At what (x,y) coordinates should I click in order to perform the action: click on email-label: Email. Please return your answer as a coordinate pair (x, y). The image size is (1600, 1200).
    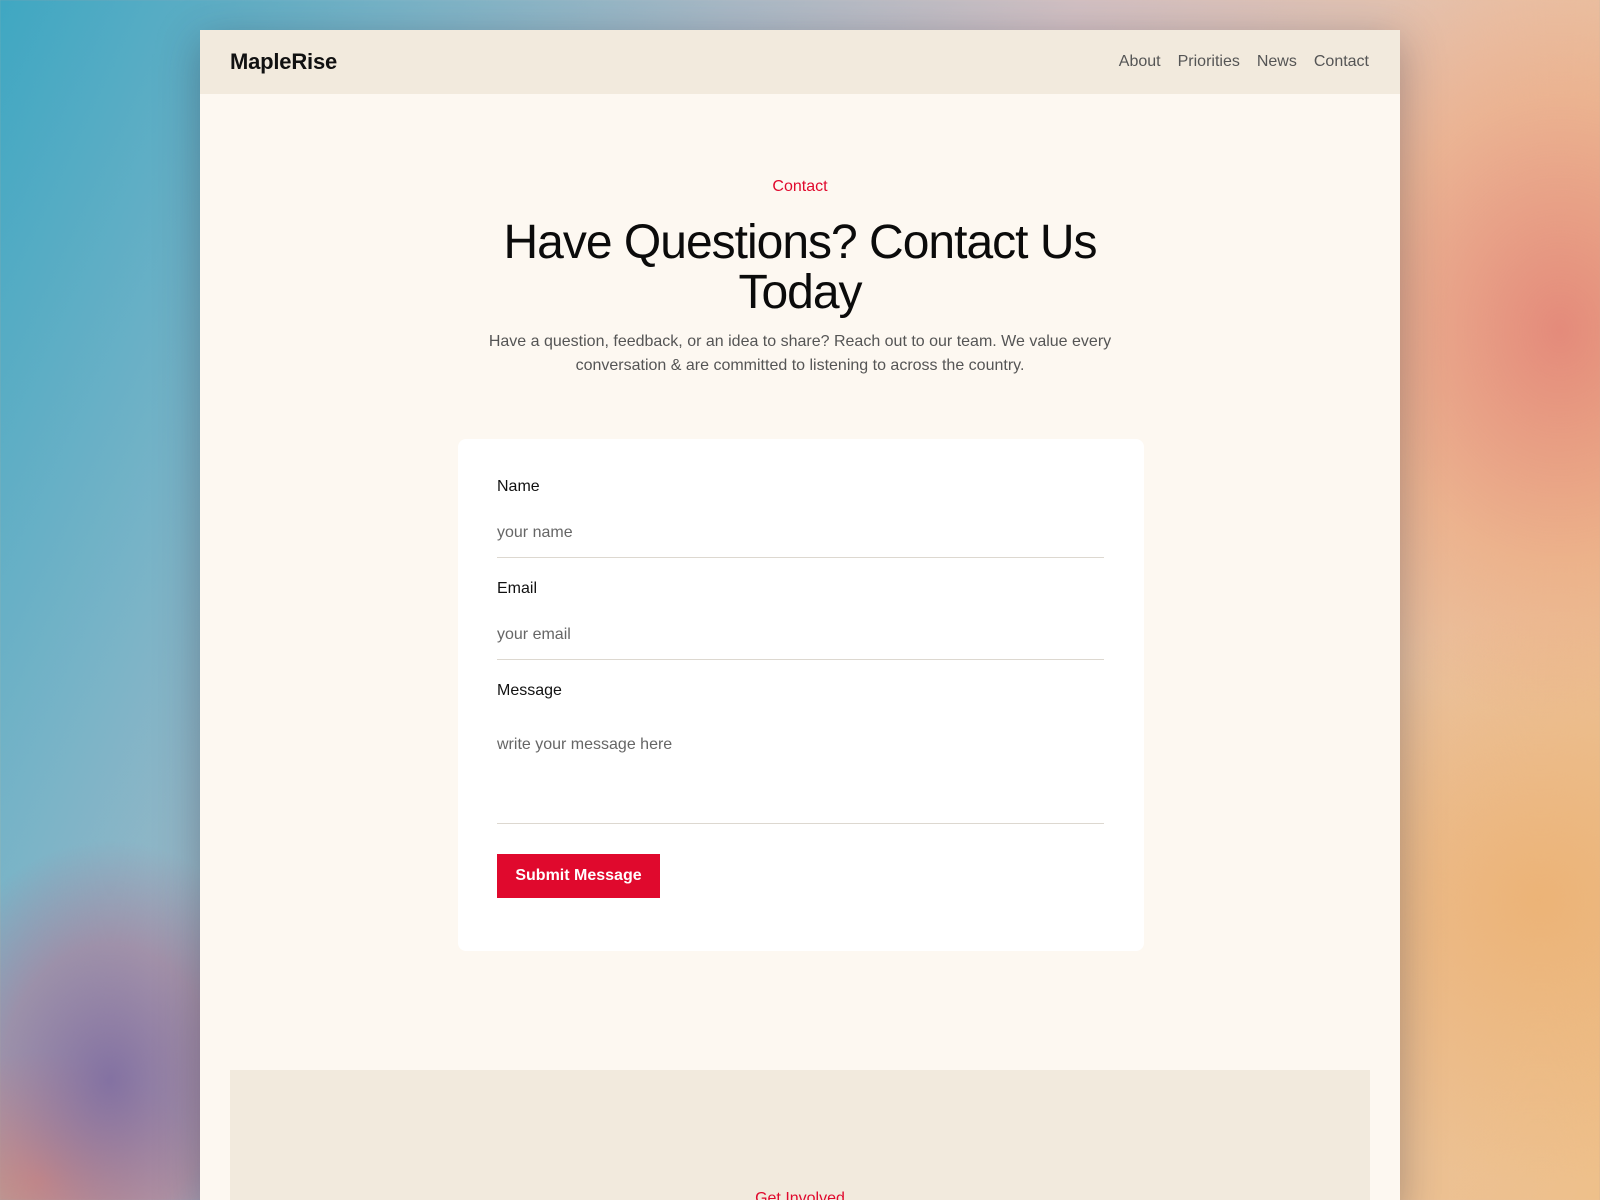
    Looking at the image, I should click on (517, 588).